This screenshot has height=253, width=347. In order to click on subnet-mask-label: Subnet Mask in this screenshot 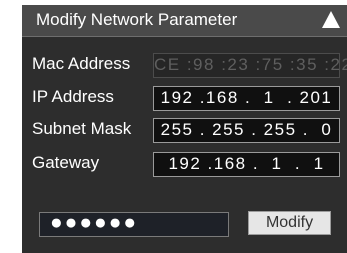, I will do `click(82, 128)`.